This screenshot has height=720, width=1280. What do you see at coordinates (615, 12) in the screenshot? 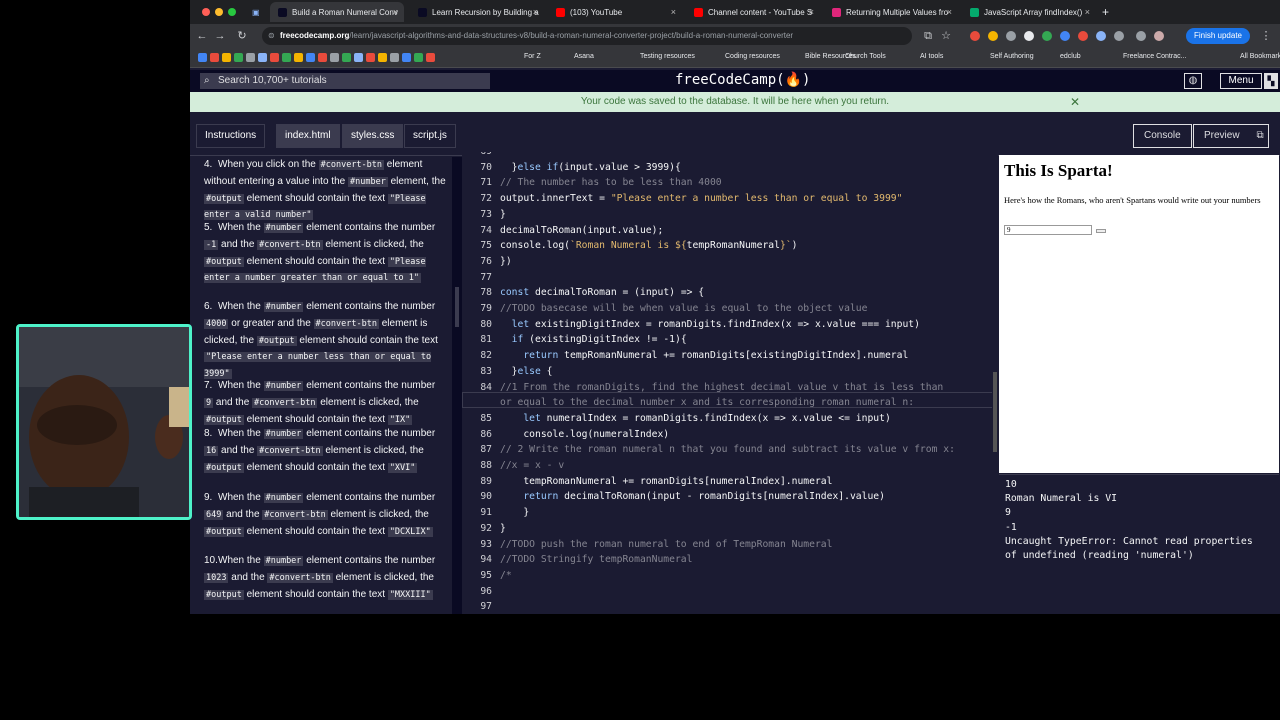
I see `browser-tab: (103) YouTube ×` at bounding box center [615, 12].